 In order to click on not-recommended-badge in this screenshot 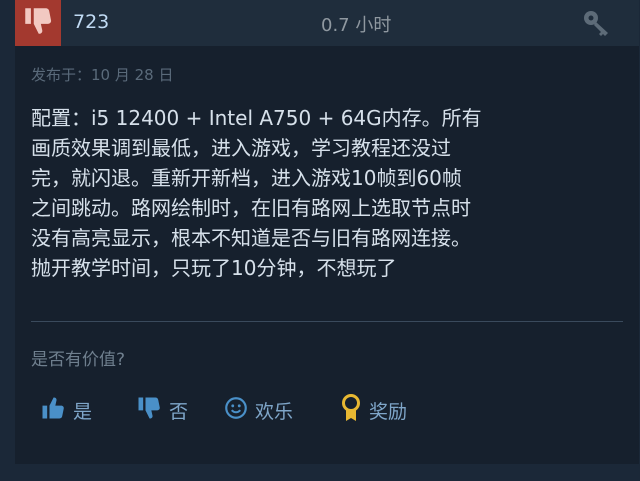, I will do `click(38, 23)`.